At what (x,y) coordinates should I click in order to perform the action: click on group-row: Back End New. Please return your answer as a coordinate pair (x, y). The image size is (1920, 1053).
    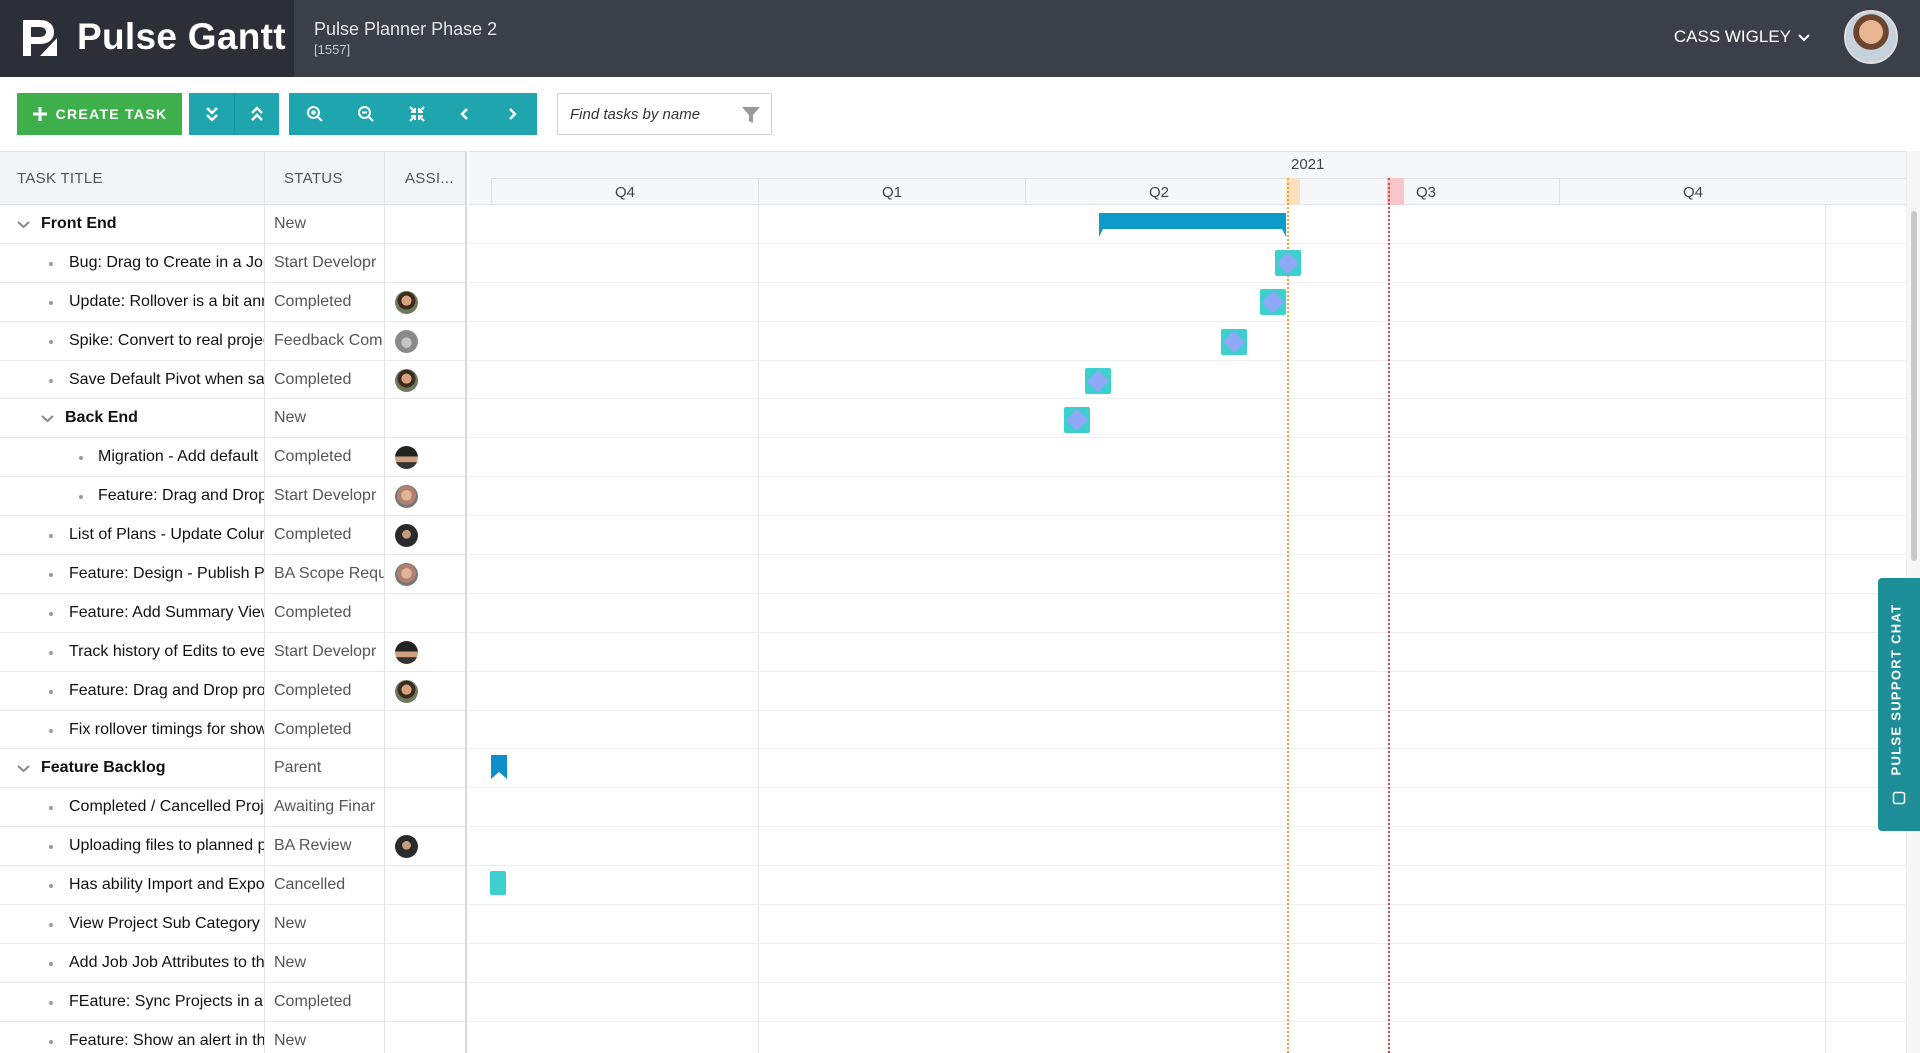
    Looking at the image, I should click on (232, 419).